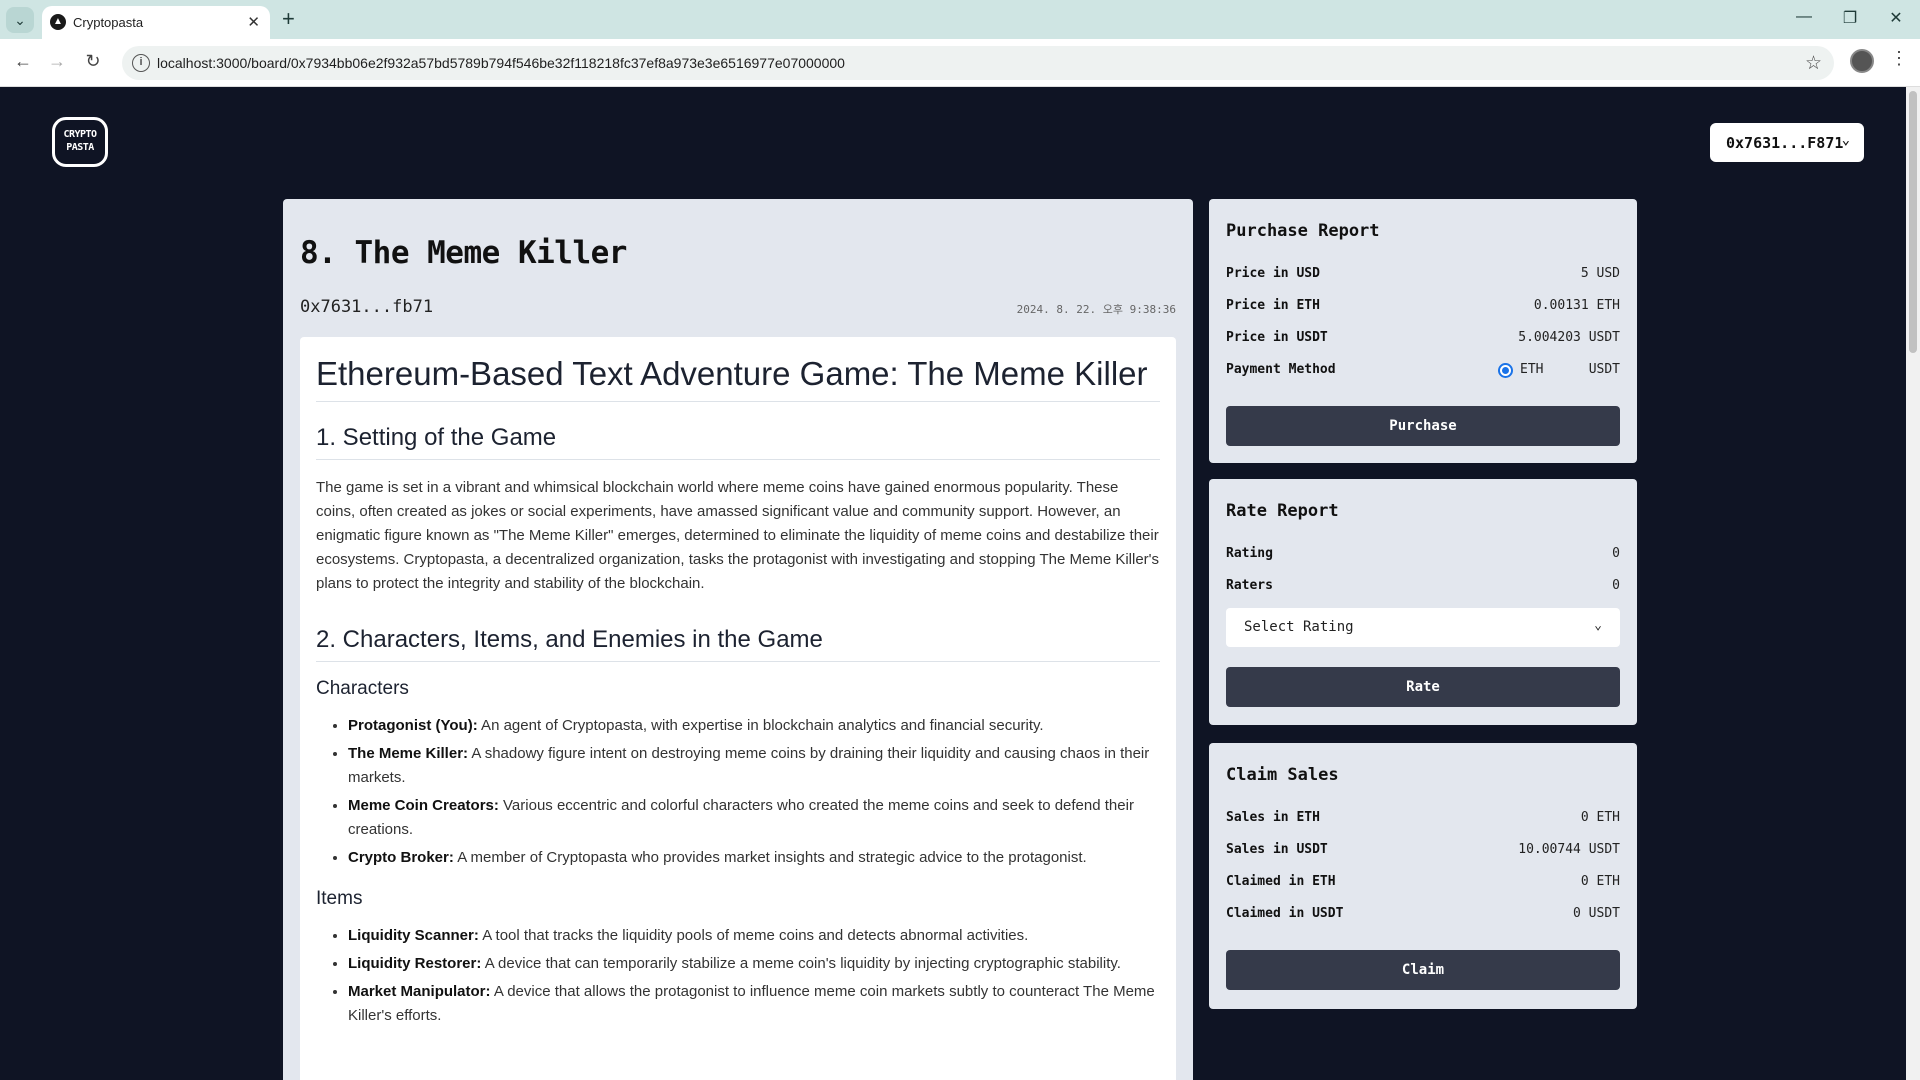 Image resolution: width=1920 pixels, height=1080 pixels. What do you see at coordinates (413, 725) in the screenshot?
I see `list-item-term: Protagonist (You):` at bounding box center [413, 725].